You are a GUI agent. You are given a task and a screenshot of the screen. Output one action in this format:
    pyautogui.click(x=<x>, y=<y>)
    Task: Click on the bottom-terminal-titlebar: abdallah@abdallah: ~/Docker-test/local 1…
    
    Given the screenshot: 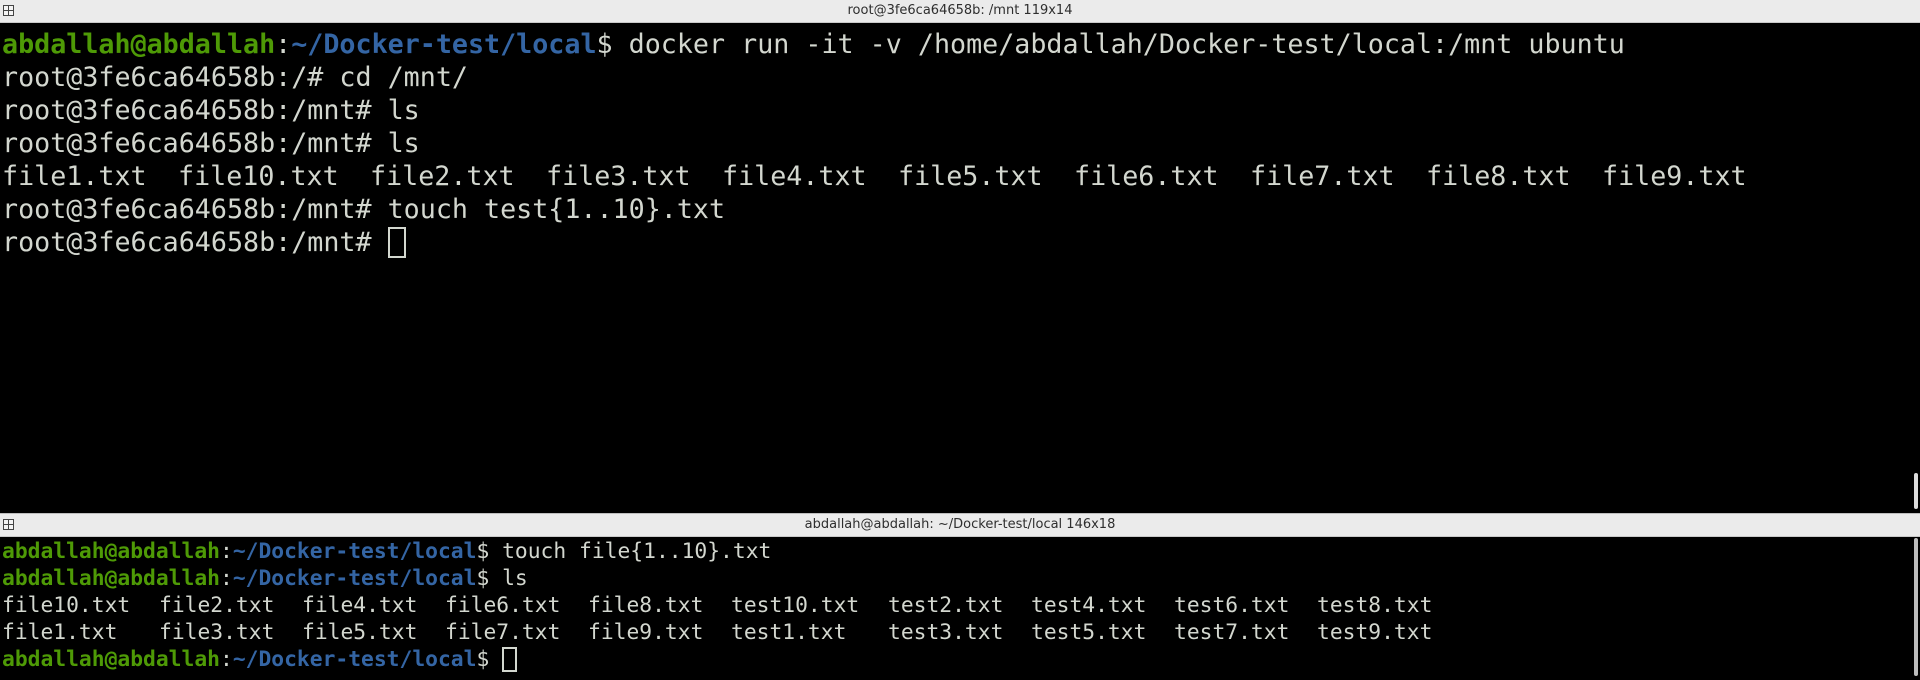 What is the action you would take?
    pyautogui.click(x=960, y=525)
    